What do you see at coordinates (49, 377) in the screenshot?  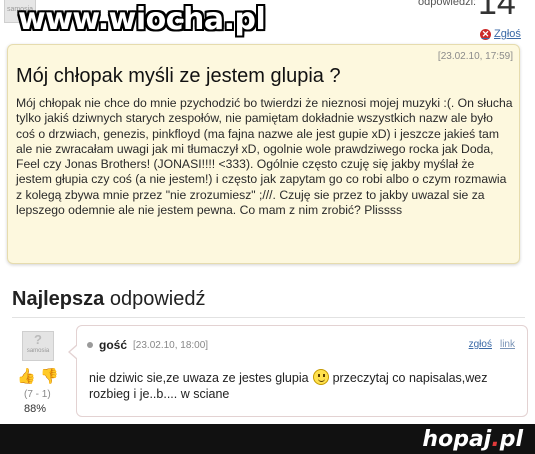 I see `thumb-down-icon: 👎` at bounding box center [49, 377].